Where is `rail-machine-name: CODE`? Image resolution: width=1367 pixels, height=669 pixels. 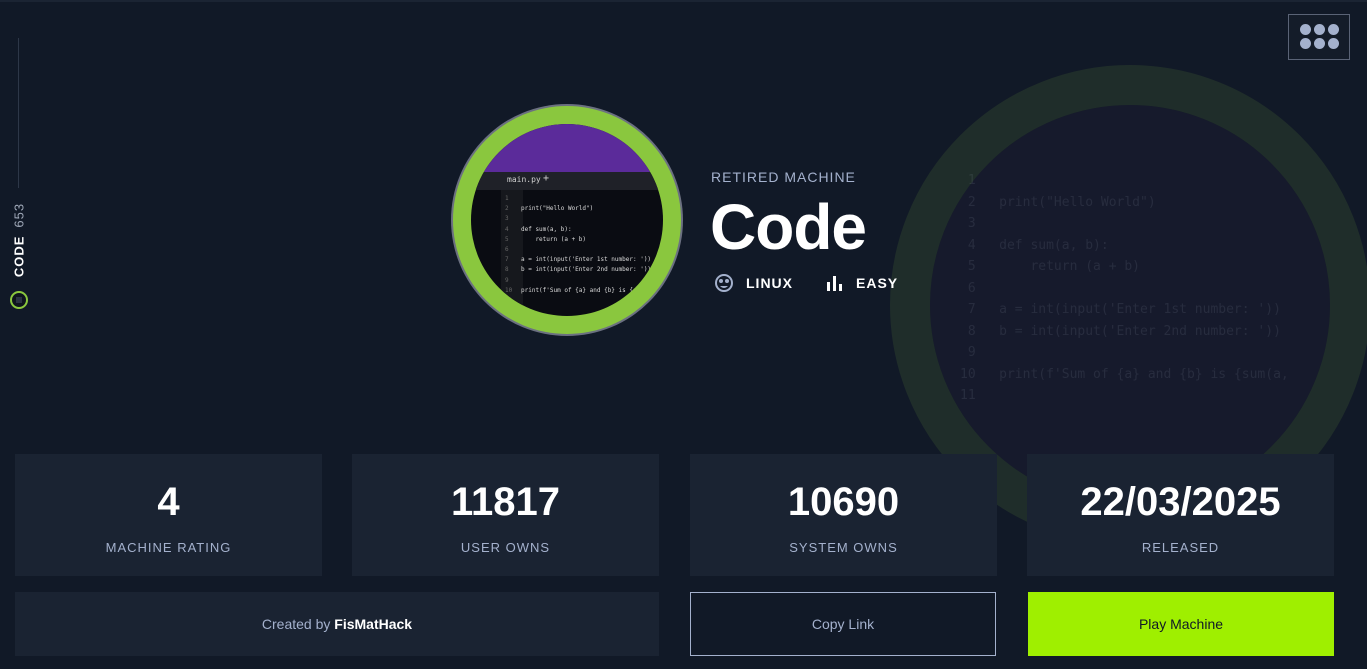
rail-machine-name: CODE is located at coordinates (19, 256).